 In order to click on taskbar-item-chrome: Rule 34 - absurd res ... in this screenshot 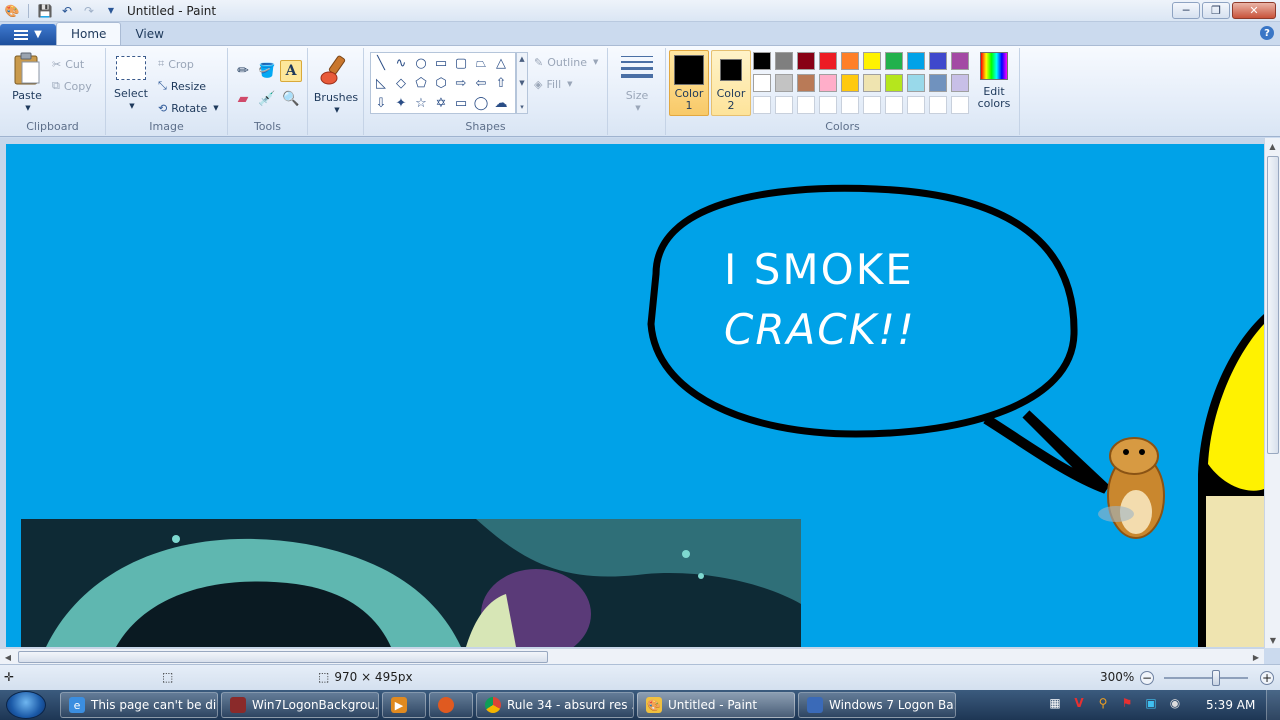, I will do `click(555, 705)`.